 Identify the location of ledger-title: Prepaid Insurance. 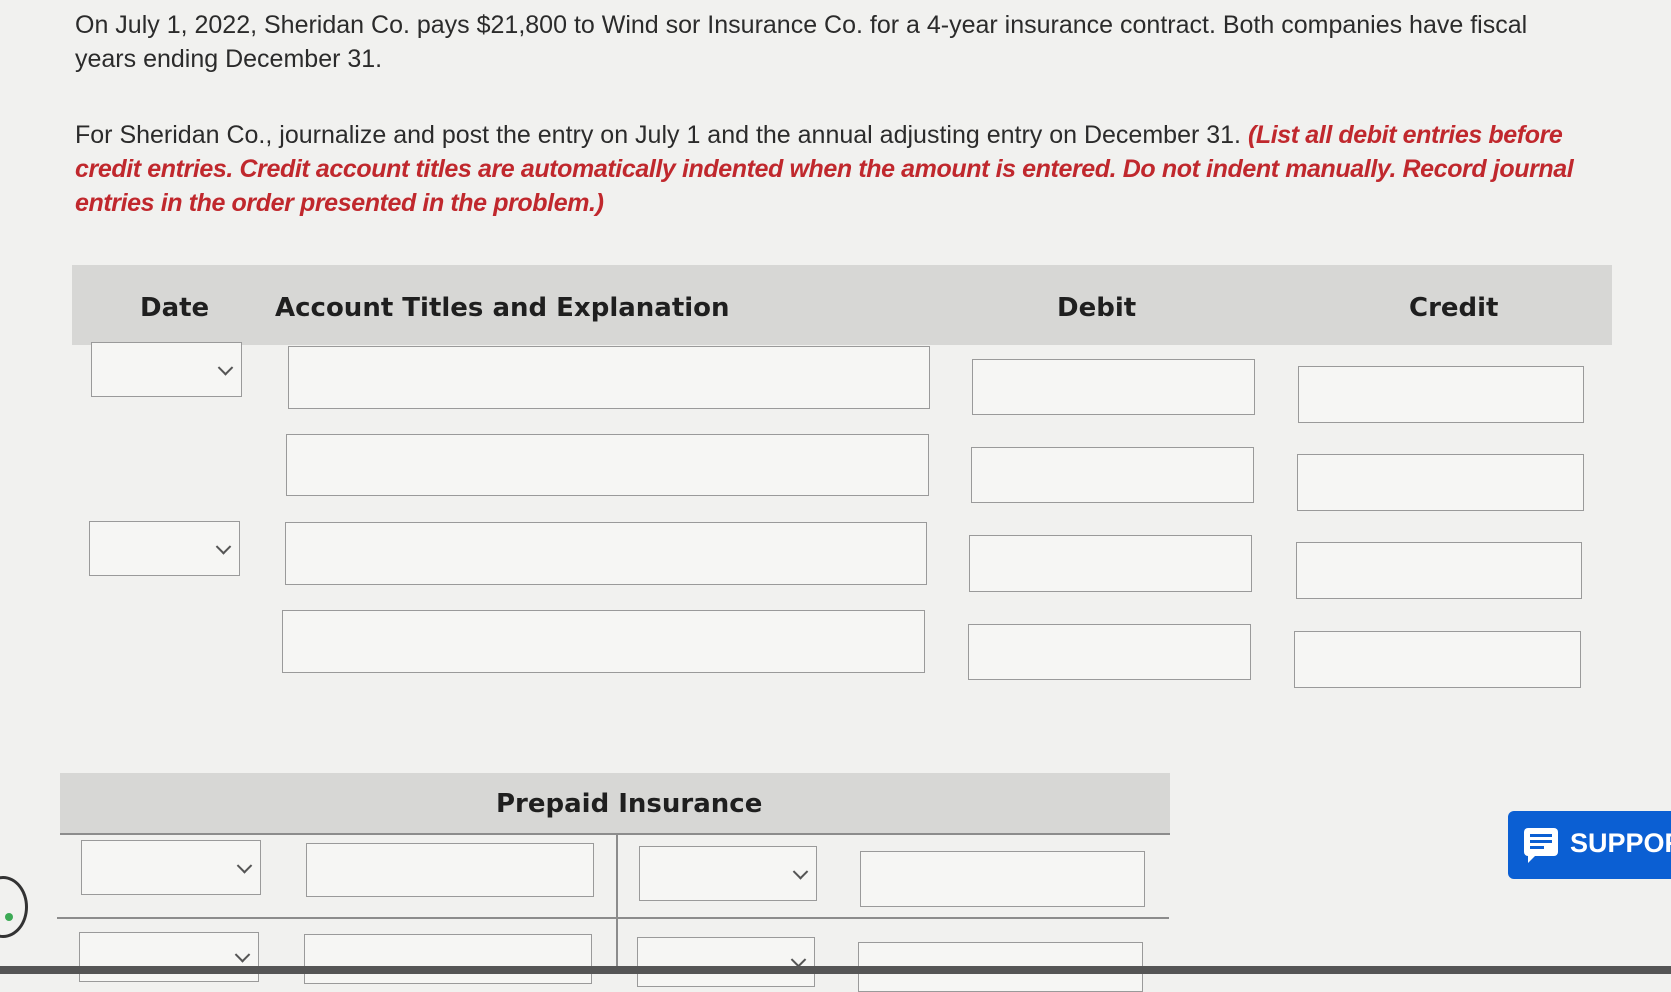
(629, 804).